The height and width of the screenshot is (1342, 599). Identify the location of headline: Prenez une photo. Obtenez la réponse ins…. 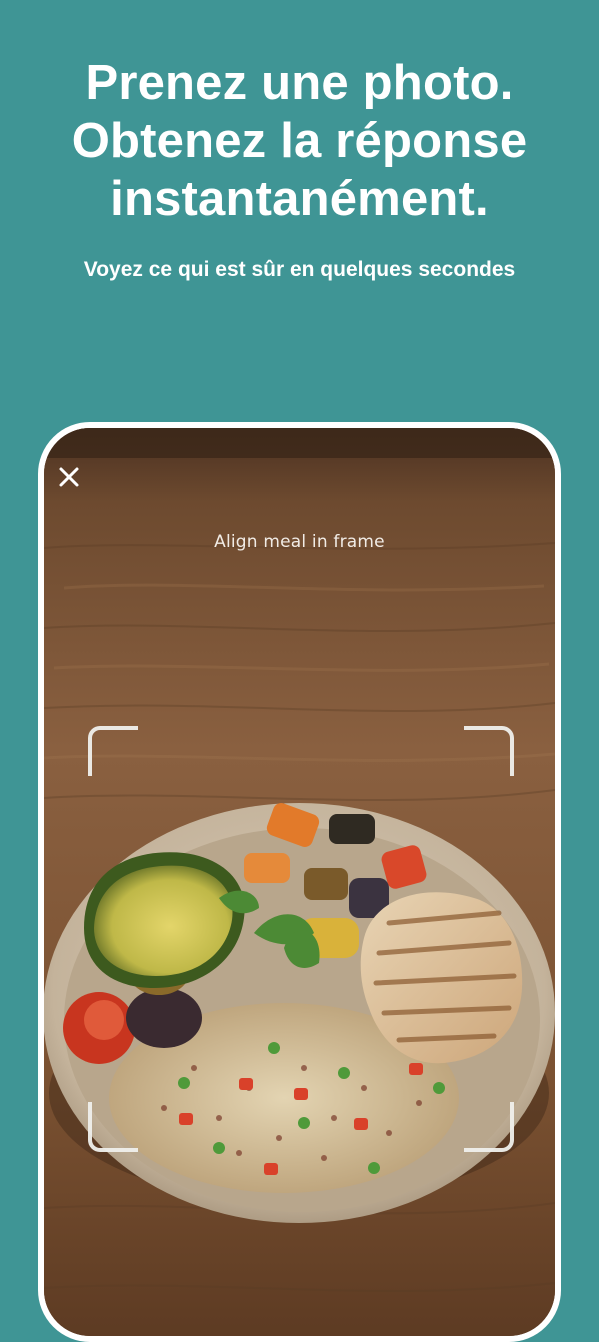
(299, 141).